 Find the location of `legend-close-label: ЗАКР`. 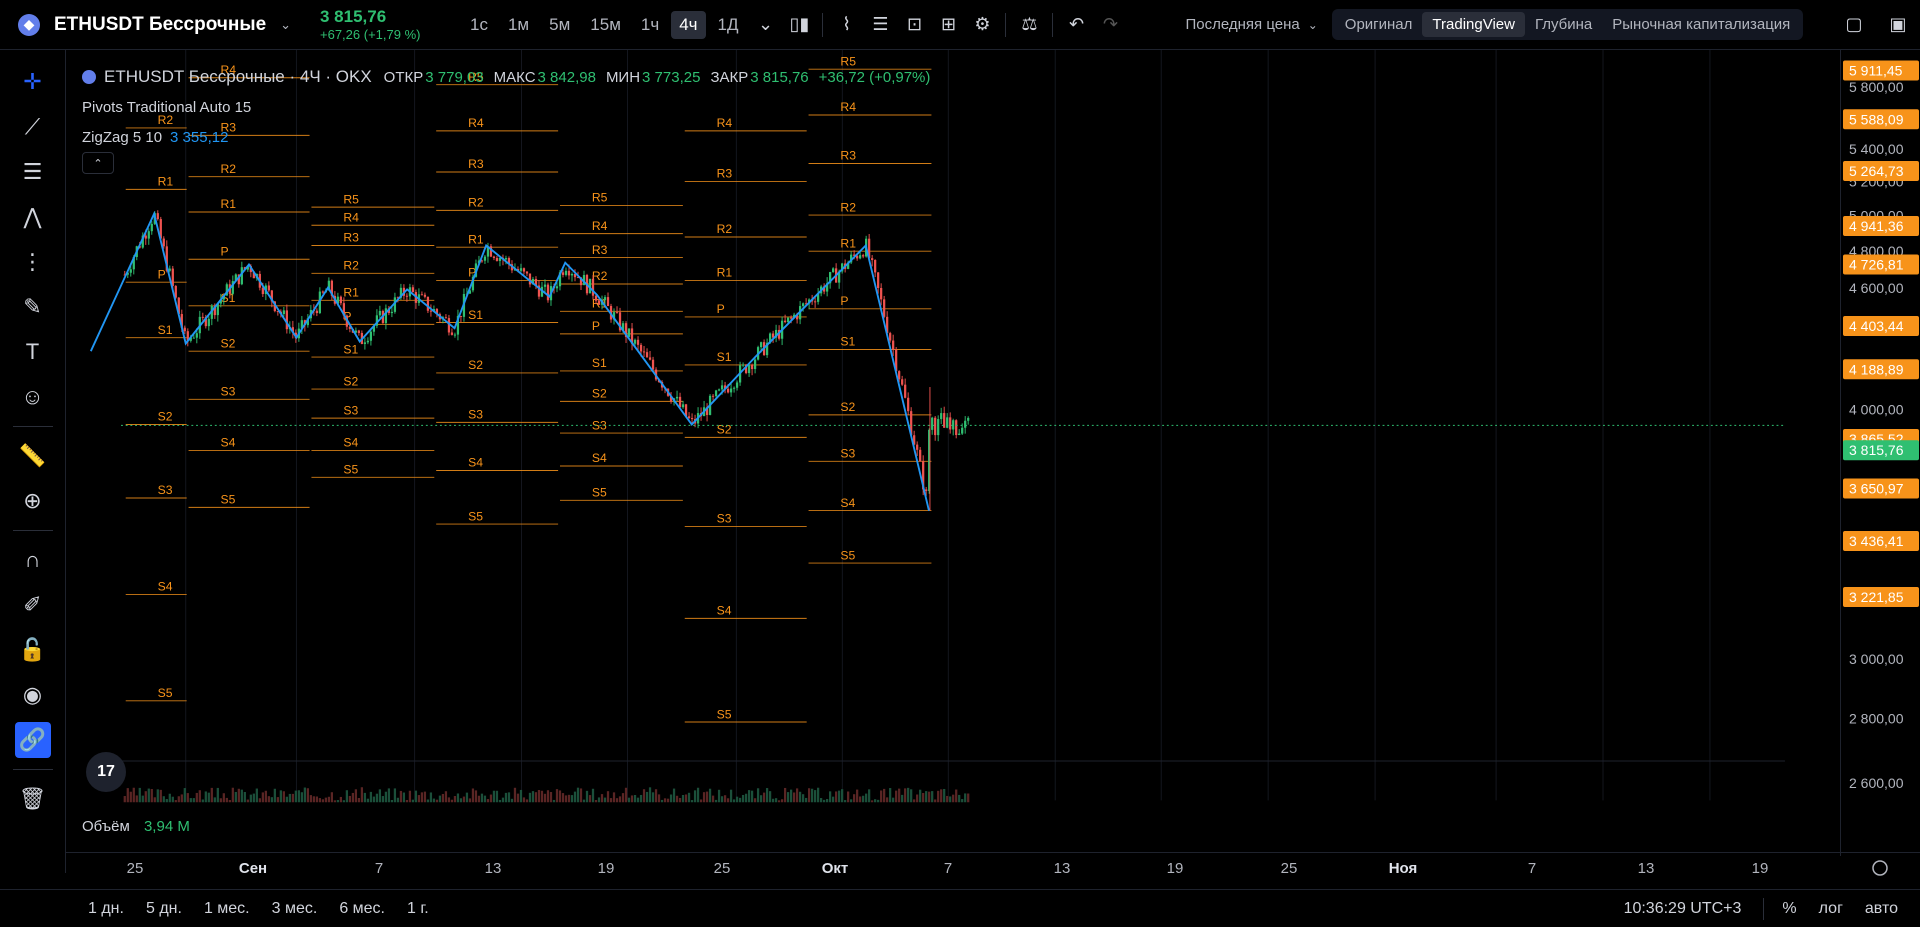

legend-close-label: ЗАКР is located at coordinates (729, 77).